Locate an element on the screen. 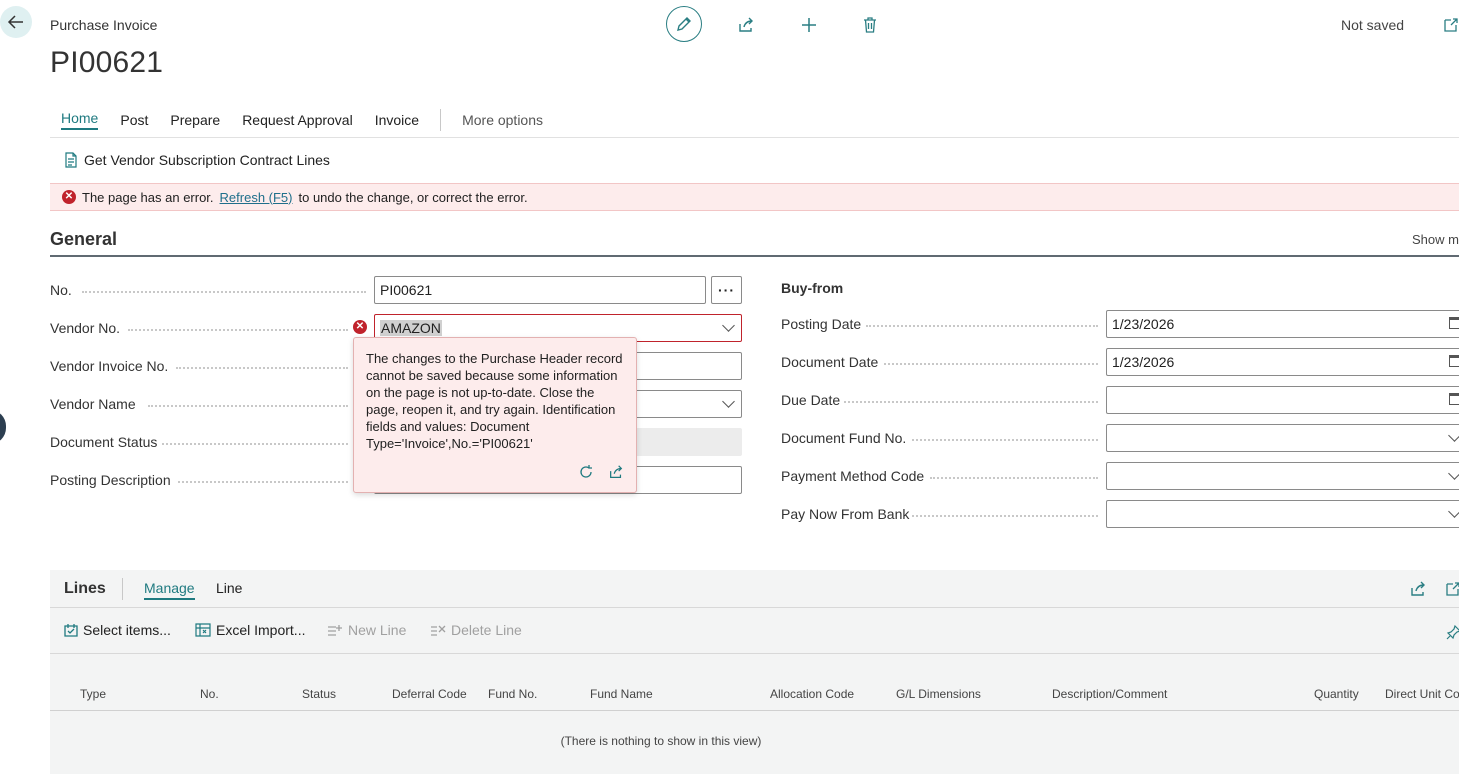 The image size is (1459, 774). back-button is located at coordinates (16, 22).